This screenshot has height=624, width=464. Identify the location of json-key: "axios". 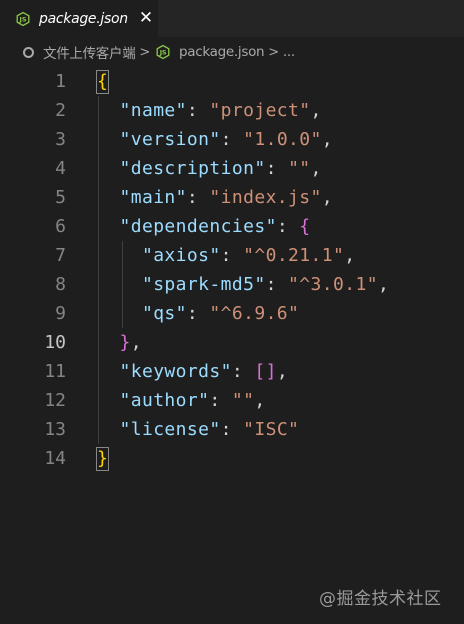
(181, 255).